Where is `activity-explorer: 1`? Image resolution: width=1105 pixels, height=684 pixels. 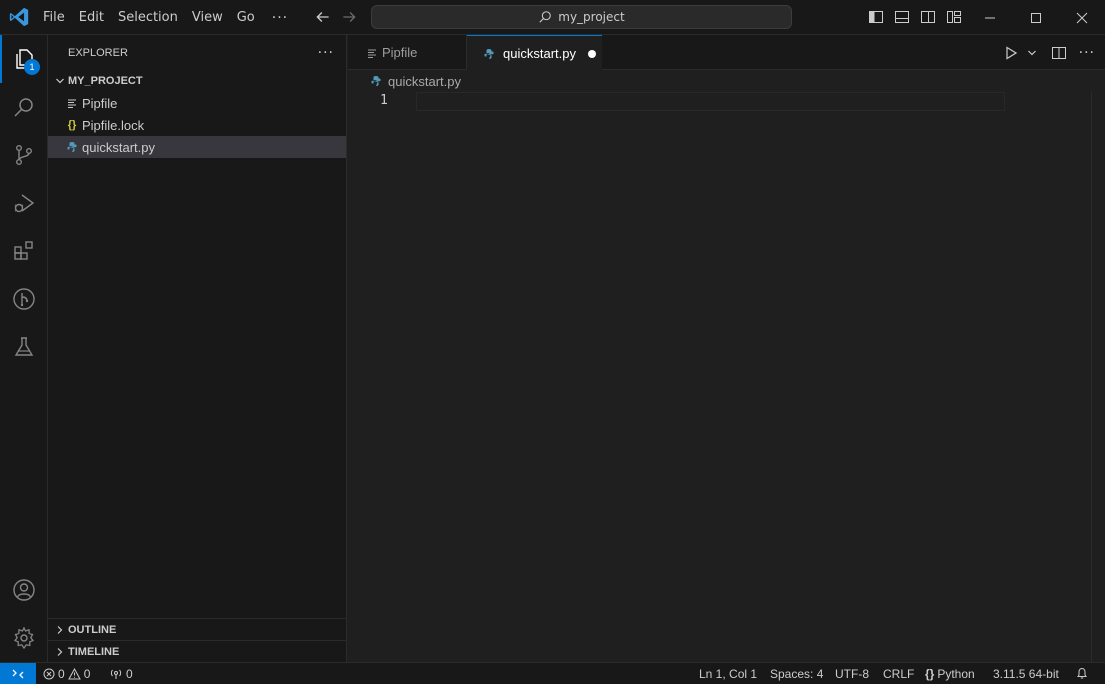 activity-explorer: 1 is located at coordinates (24, 59).